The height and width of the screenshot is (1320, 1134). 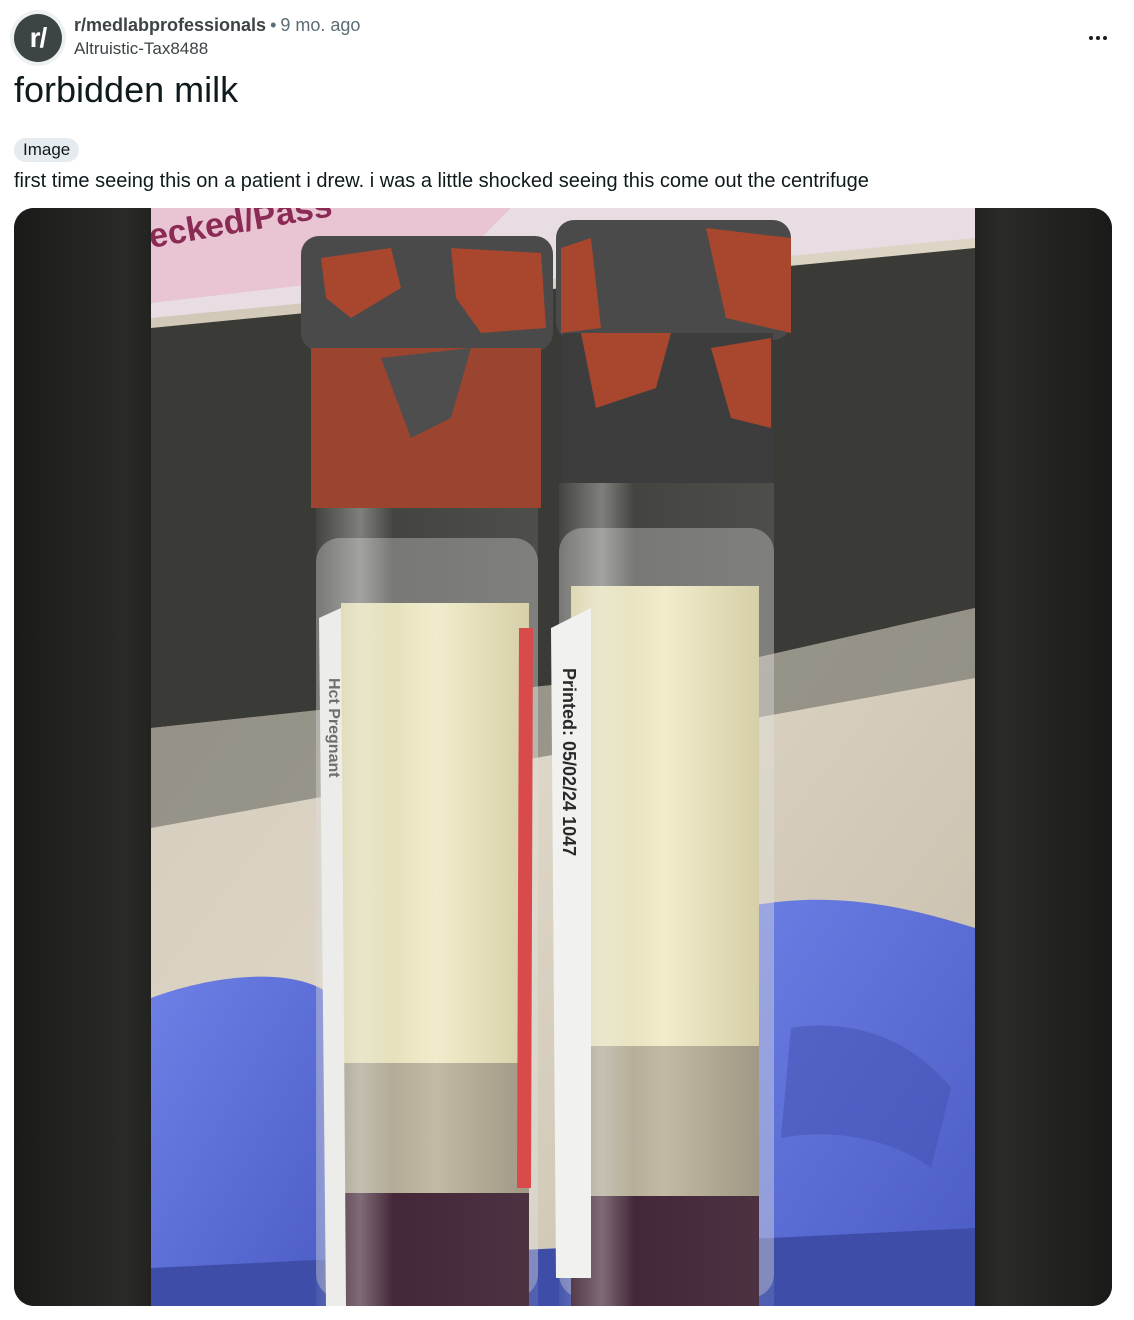 I want to click on left-tube-label-text: Hct Pregnant, so click(x=333, y=728).